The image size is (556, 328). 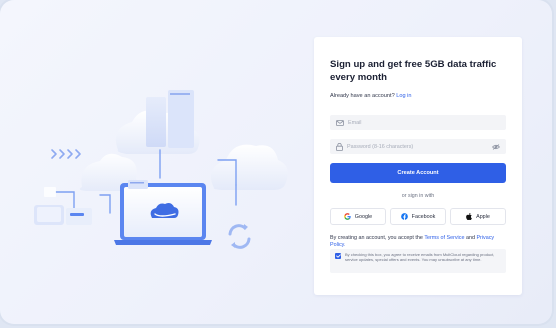 I want to click on folder-card-left-icon, so click(x=49, y=215).